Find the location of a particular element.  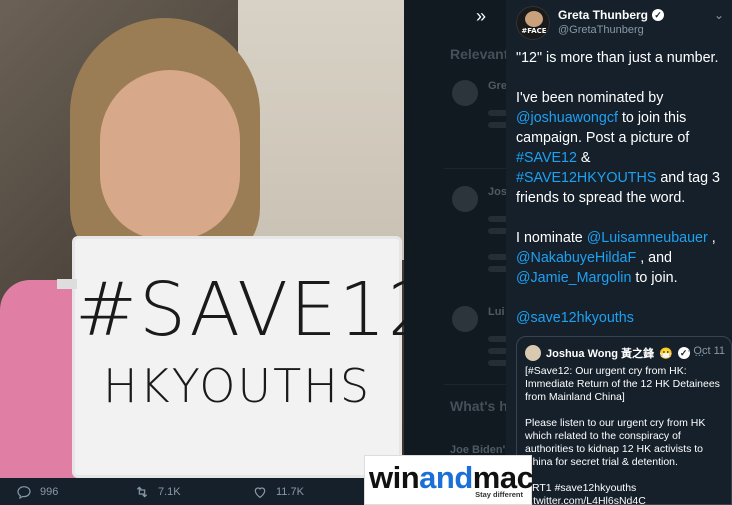

photo-face is located at coordinates (170, 155).